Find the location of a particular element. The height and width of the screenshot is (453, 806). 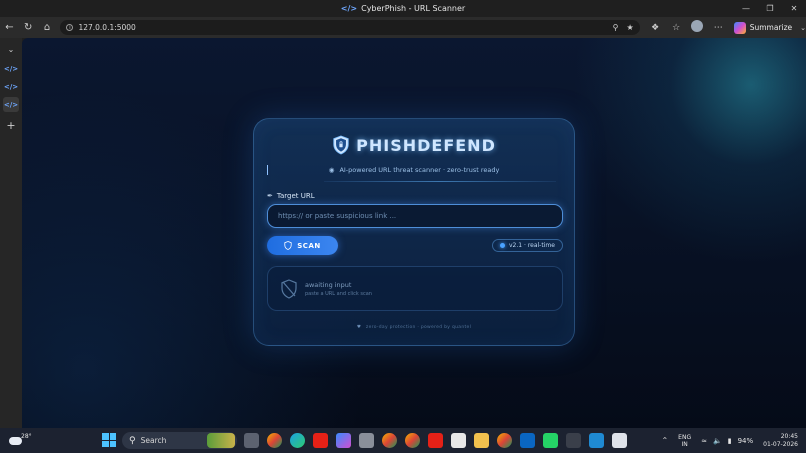

window-title-text: CyberPhish - URL Scanner is located at coordinates (413, 8).